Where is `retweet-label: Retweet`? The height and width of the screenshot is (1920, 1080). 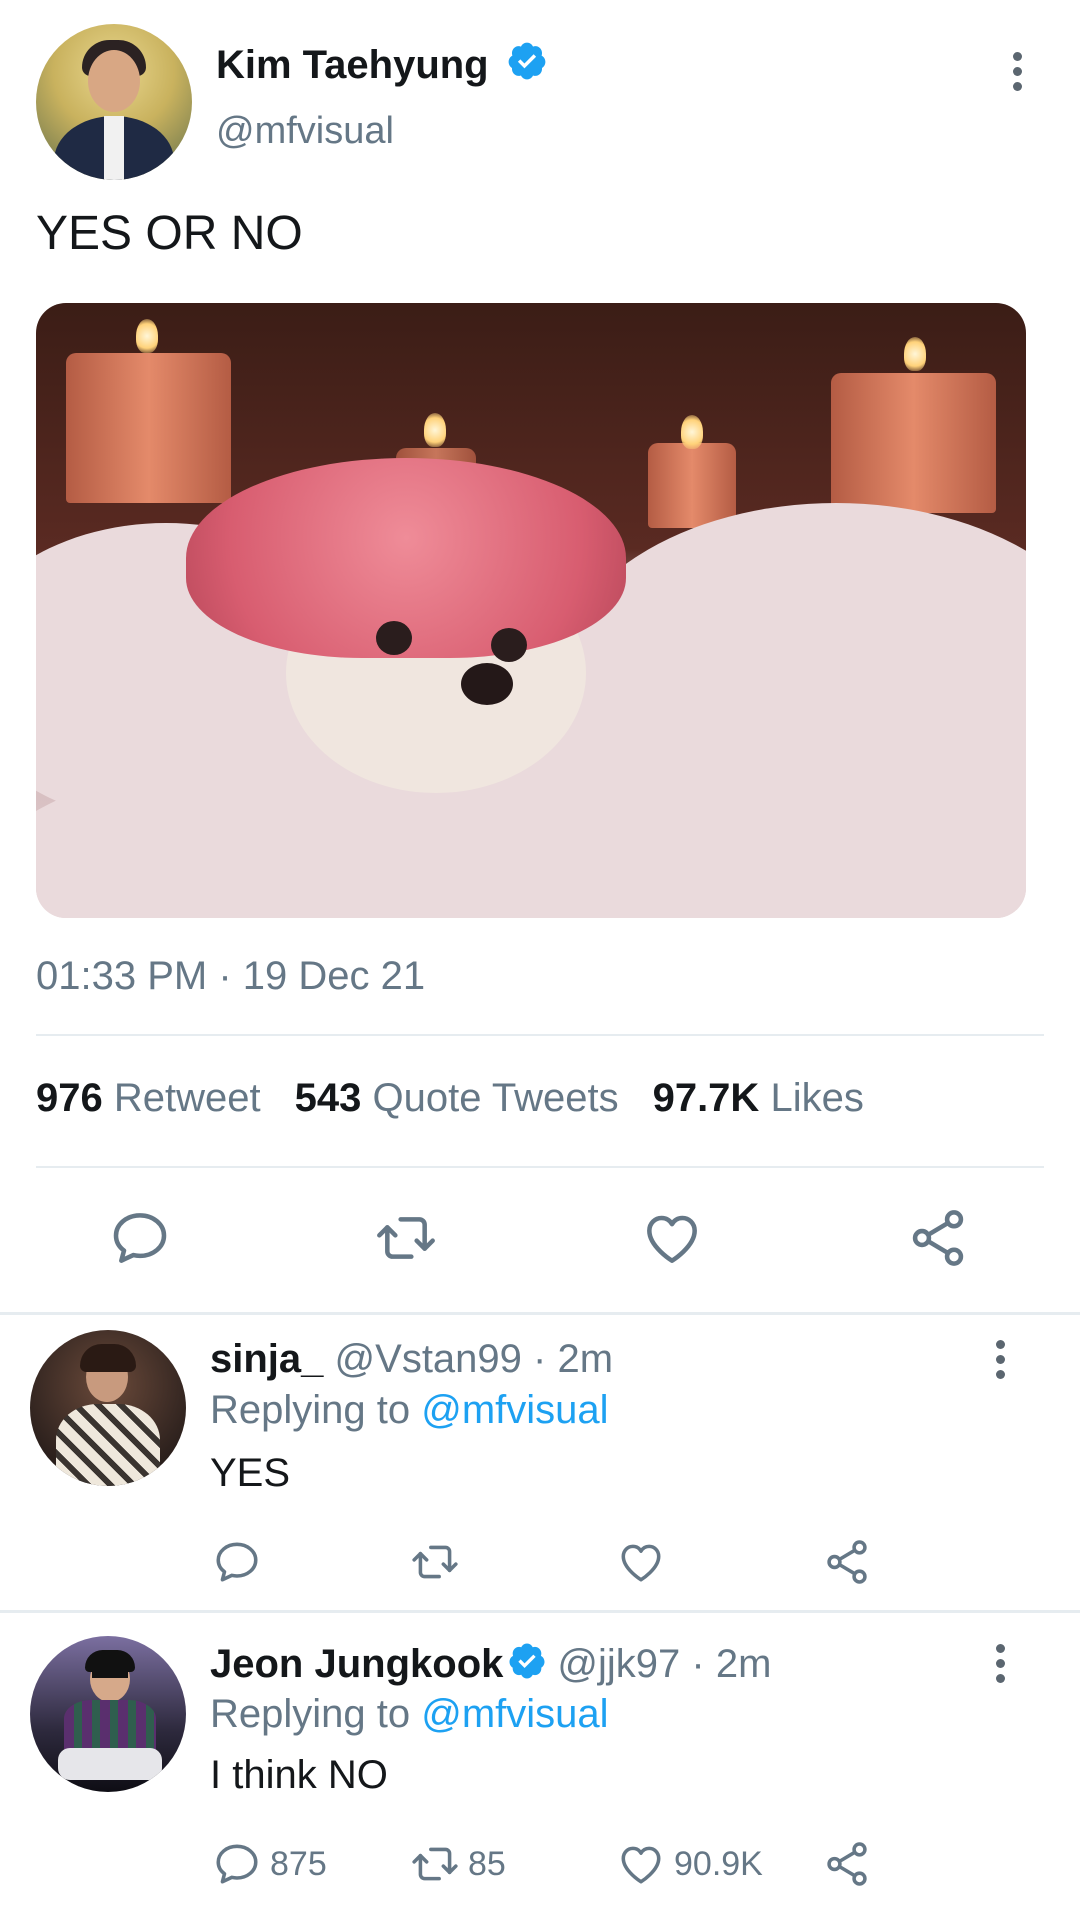
retweet-label: Retweet is located at coordinates (187, 1098).